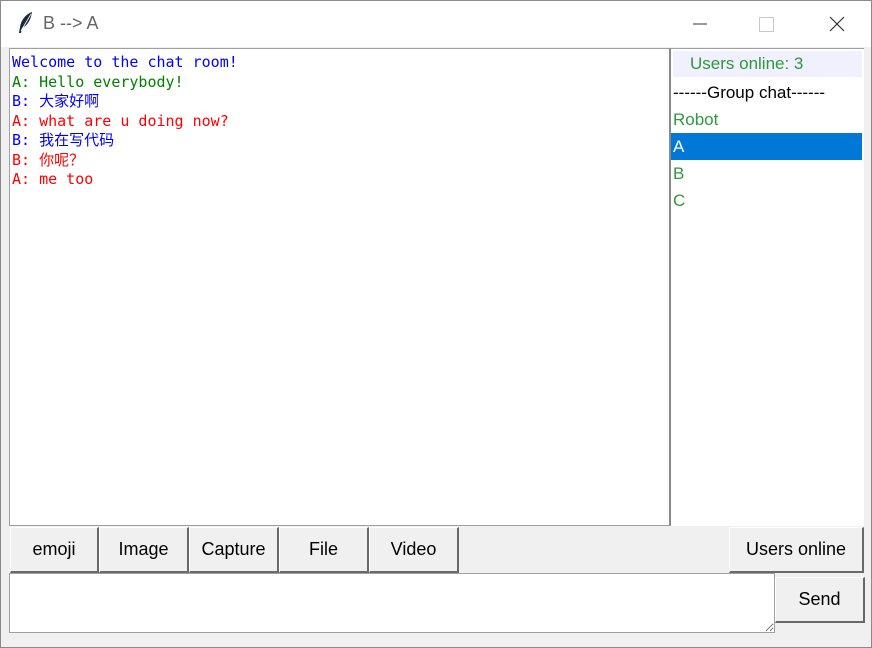 The image size is (872, 648). Describe the element at coordinates (436, 24) in the screenshot. I see `title-bar: B --> A` at that location.